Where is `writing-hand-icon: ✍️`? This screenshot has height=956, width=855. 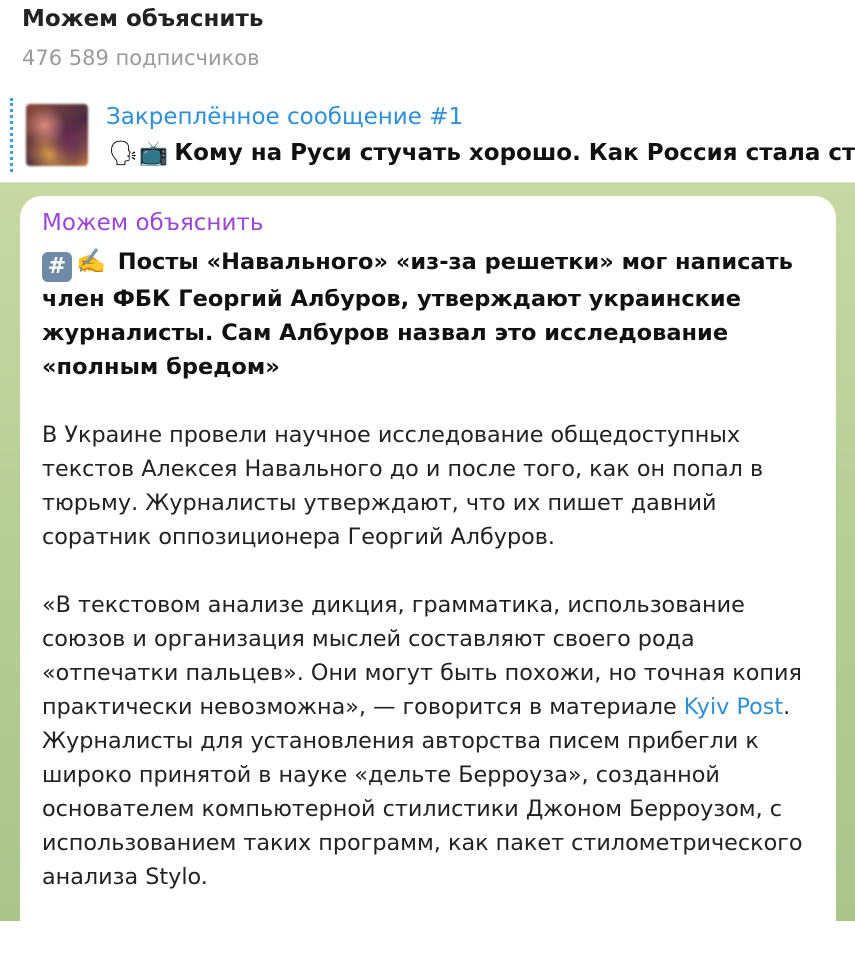 writing-hand-icon: ✍️ is located at coordinates (91, 261).